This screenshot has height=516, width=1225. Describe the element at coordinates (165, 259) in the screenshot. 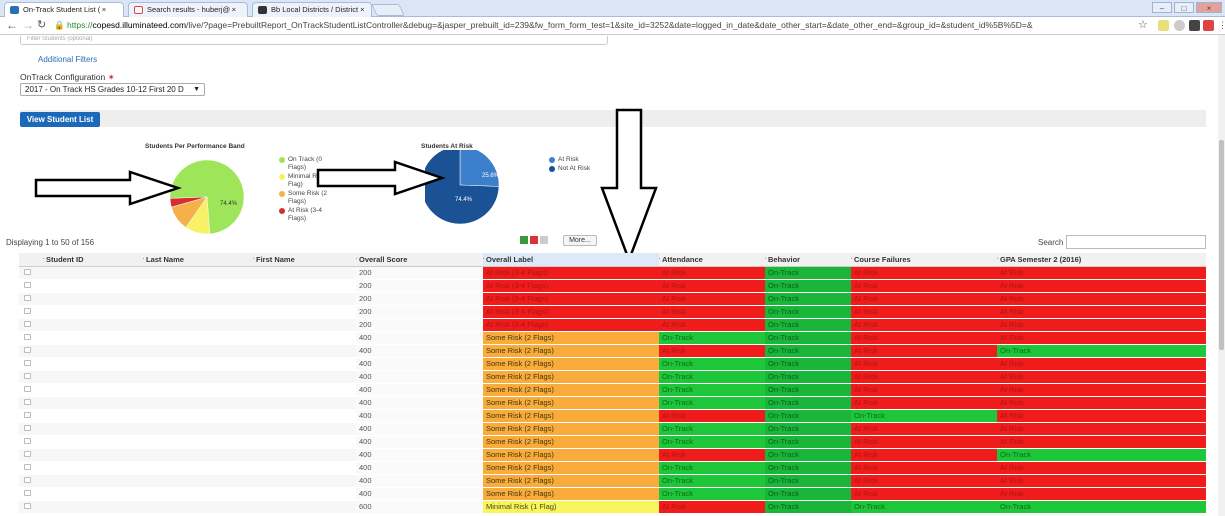

I see `column-header-label: Last Name` at that location.